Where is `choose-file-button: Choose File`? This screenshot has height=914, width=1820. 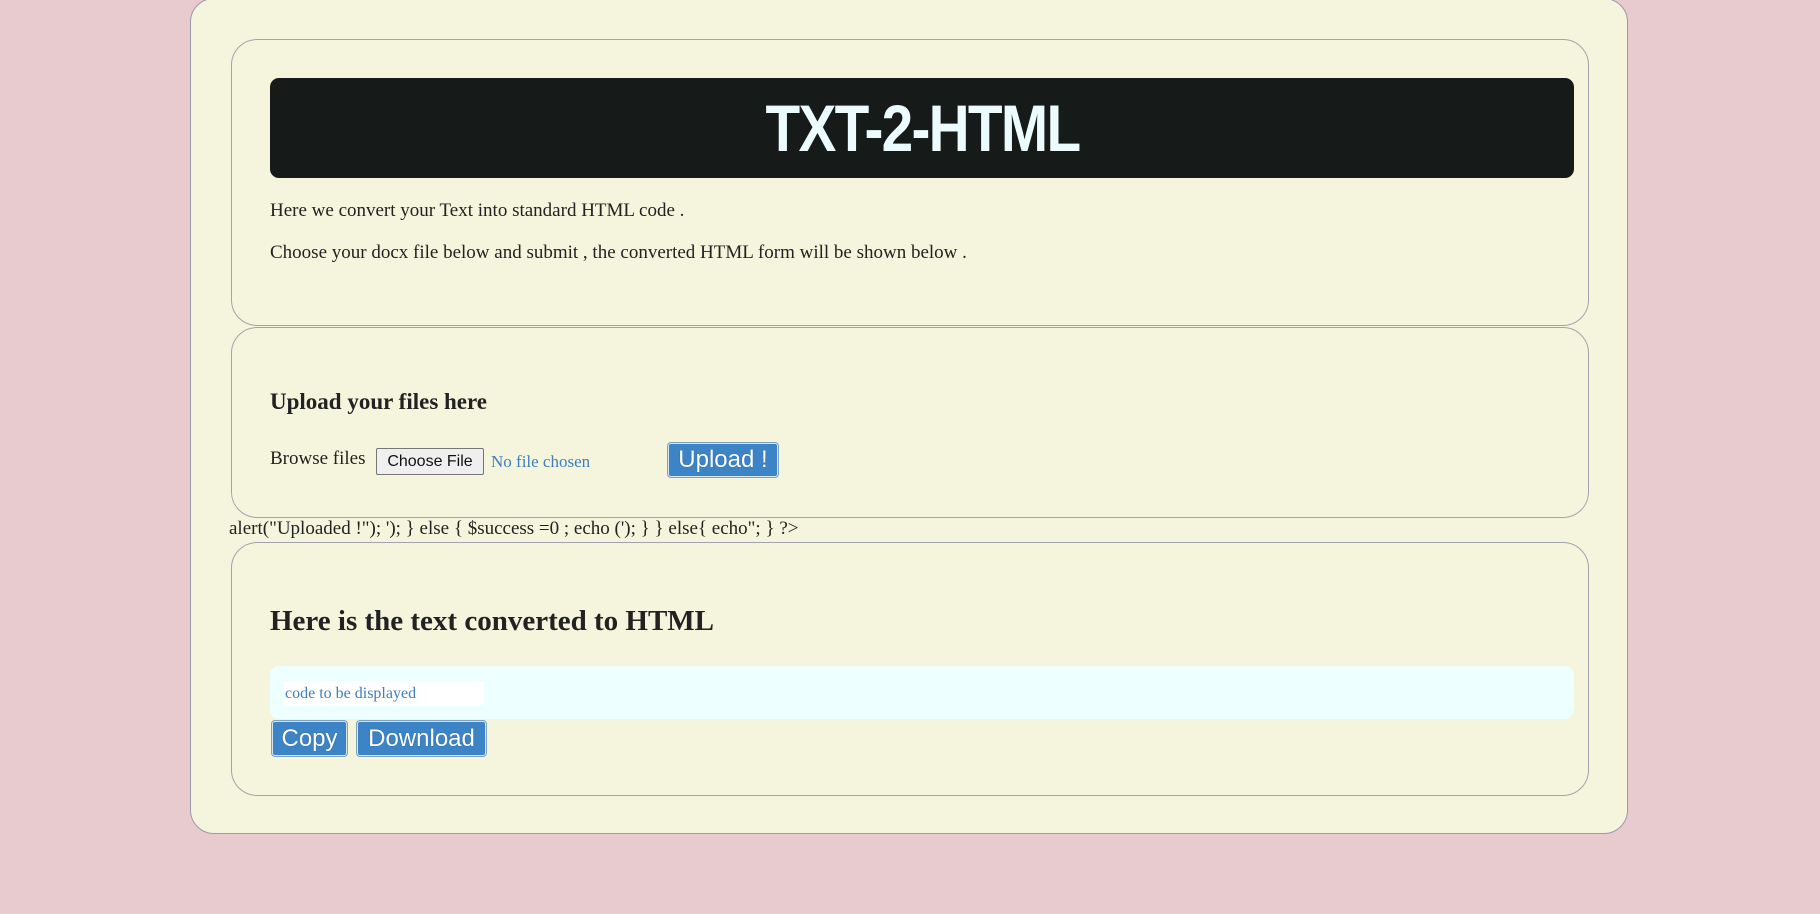 choose-file-button: Choose File is located at coordinates (430, 461).